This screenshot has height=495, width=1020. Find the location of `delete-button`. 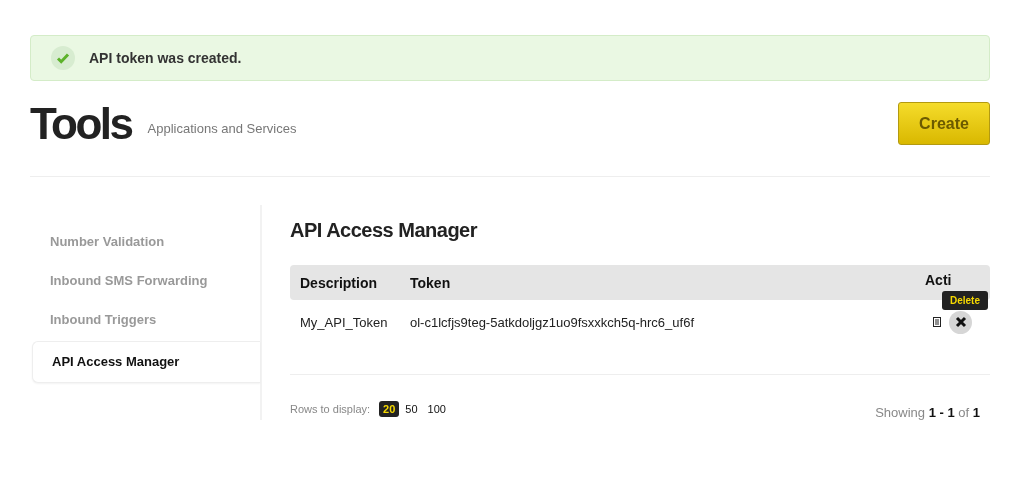

delete-button is located at coordinates (960, 322).